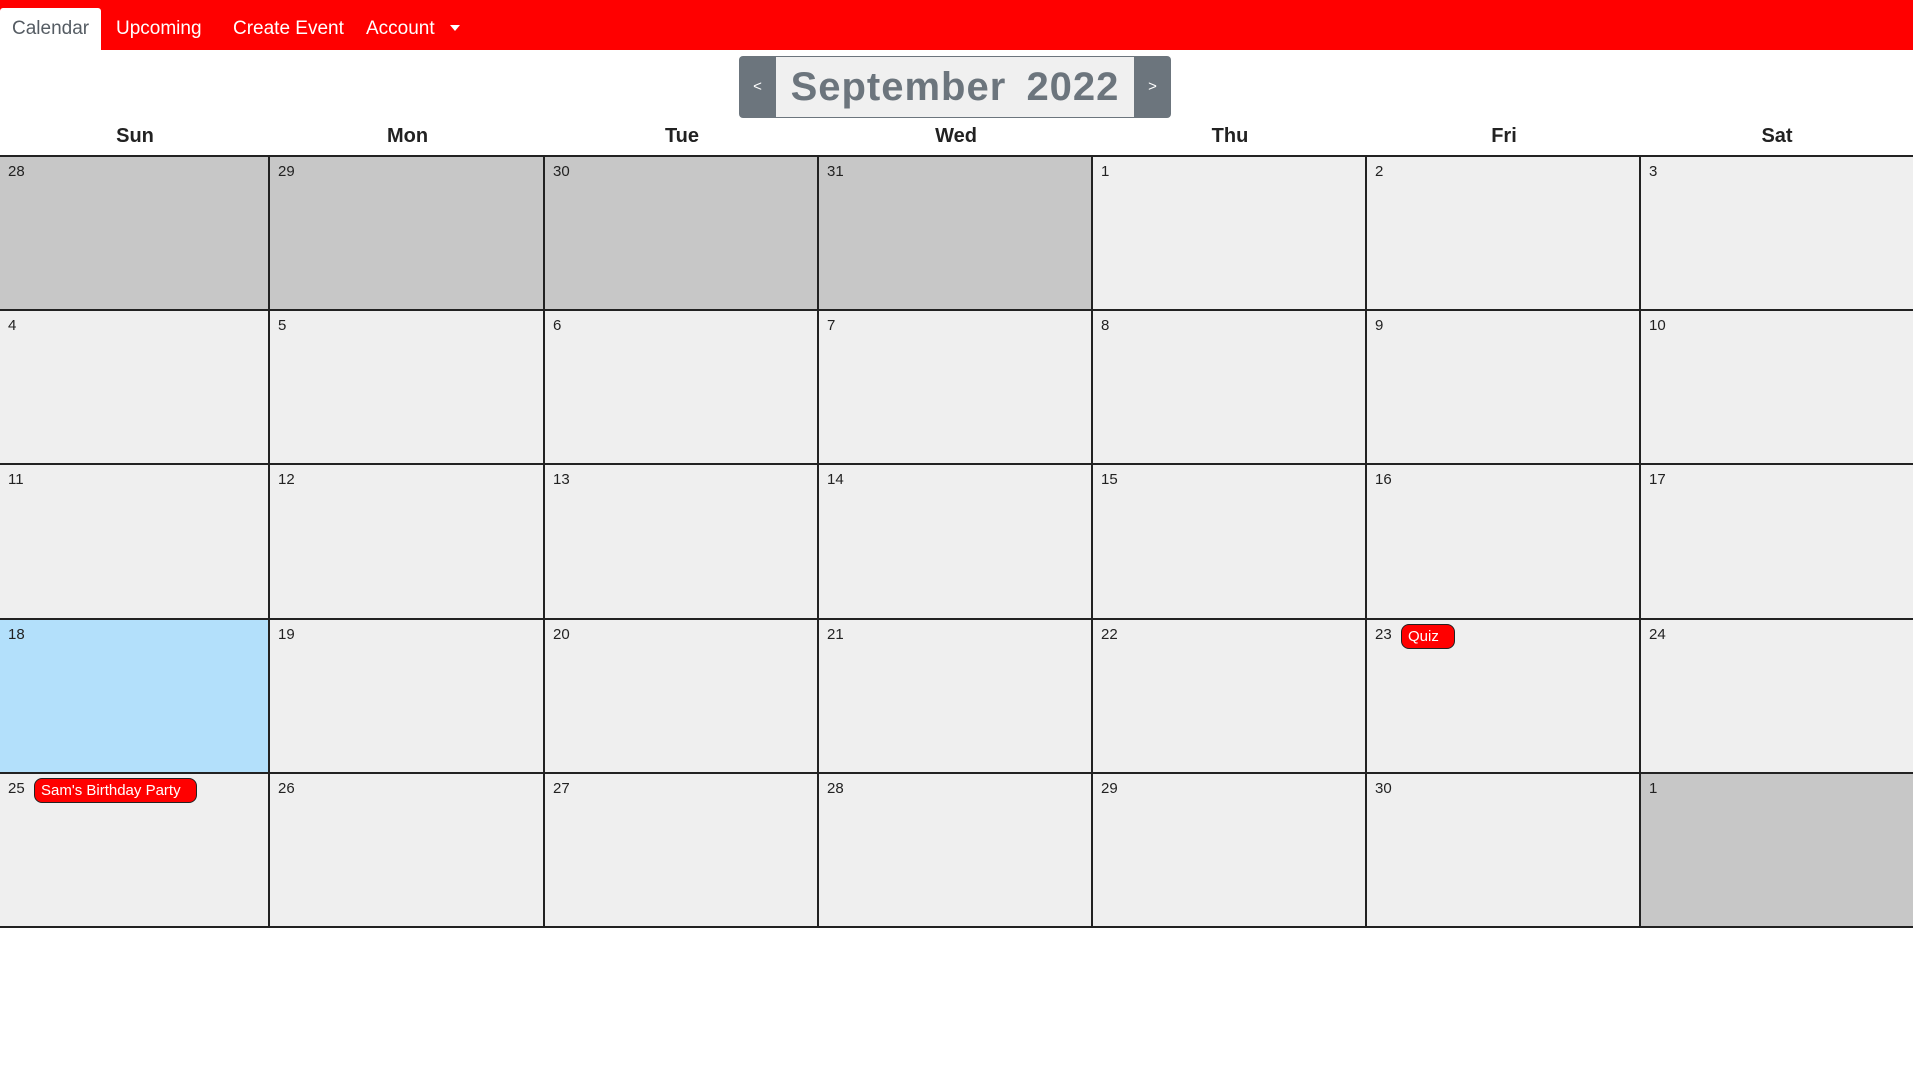  Describe the element at coordinates (561, 788) in the screenshot. I see `day-number: 27` at that location.